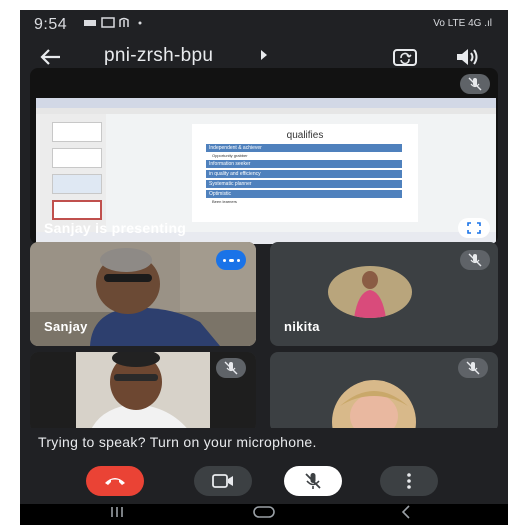 This screenshot has width=508, height=525. I want to click on presenting-caption: Sanjay is presenting, so click(115, 228).